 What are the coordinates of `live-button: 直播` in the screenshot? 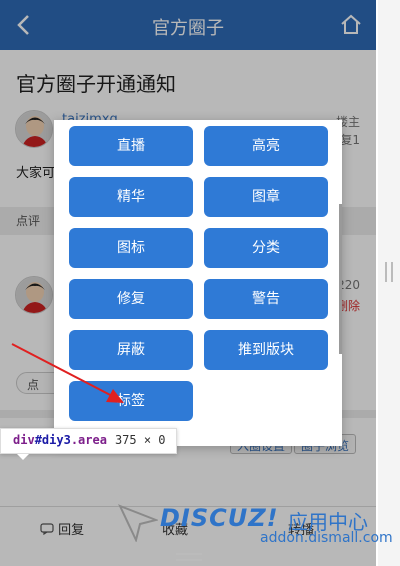 It's located at (131, 146).